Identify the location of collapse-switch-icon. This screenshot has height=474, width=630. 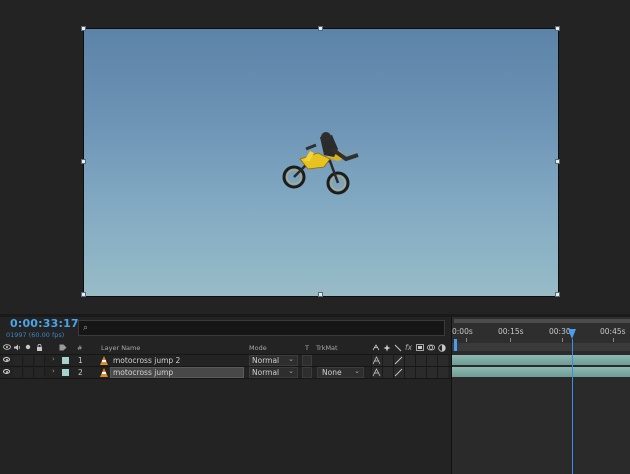
(387, 349).